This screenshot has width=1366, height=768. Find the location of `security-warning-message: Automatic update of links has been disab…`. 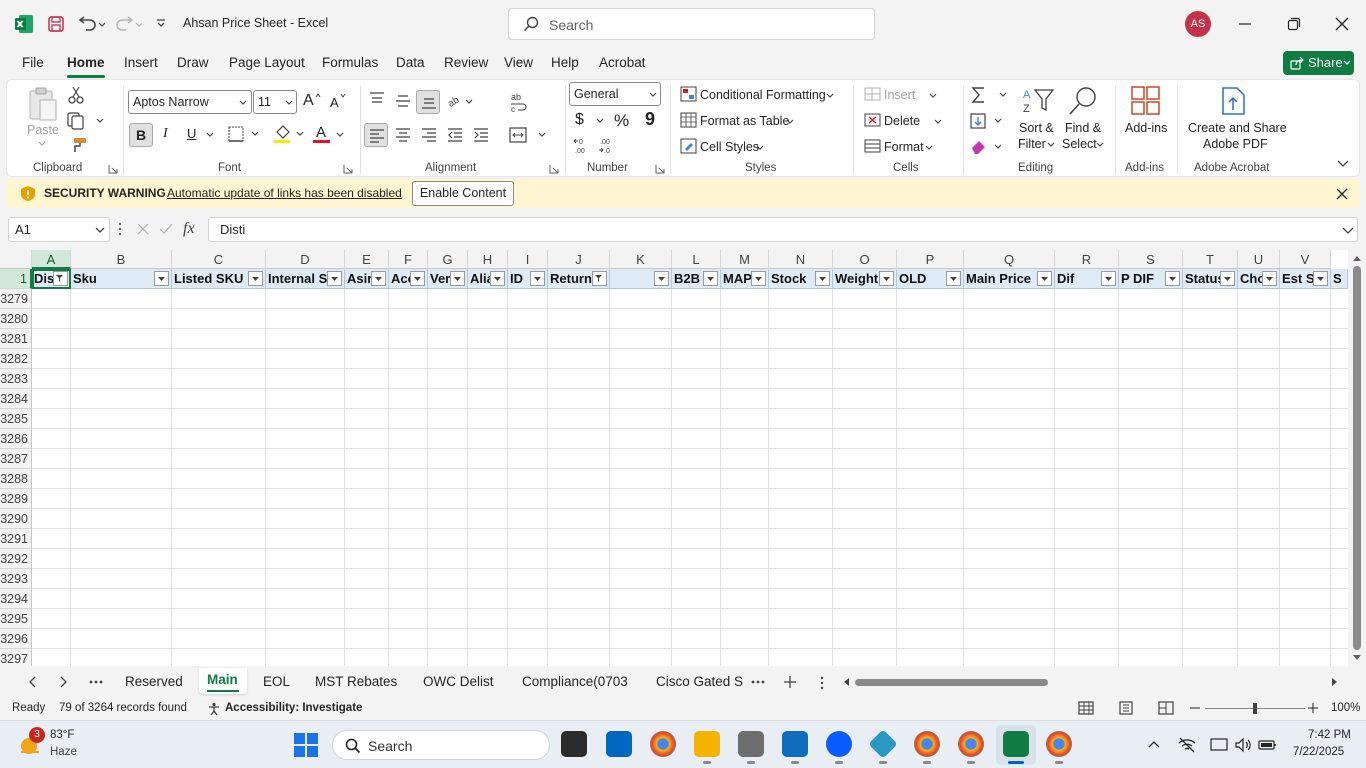

security-warning-message: Automatic update of links has been disab… is located at coordinates (284, 193).